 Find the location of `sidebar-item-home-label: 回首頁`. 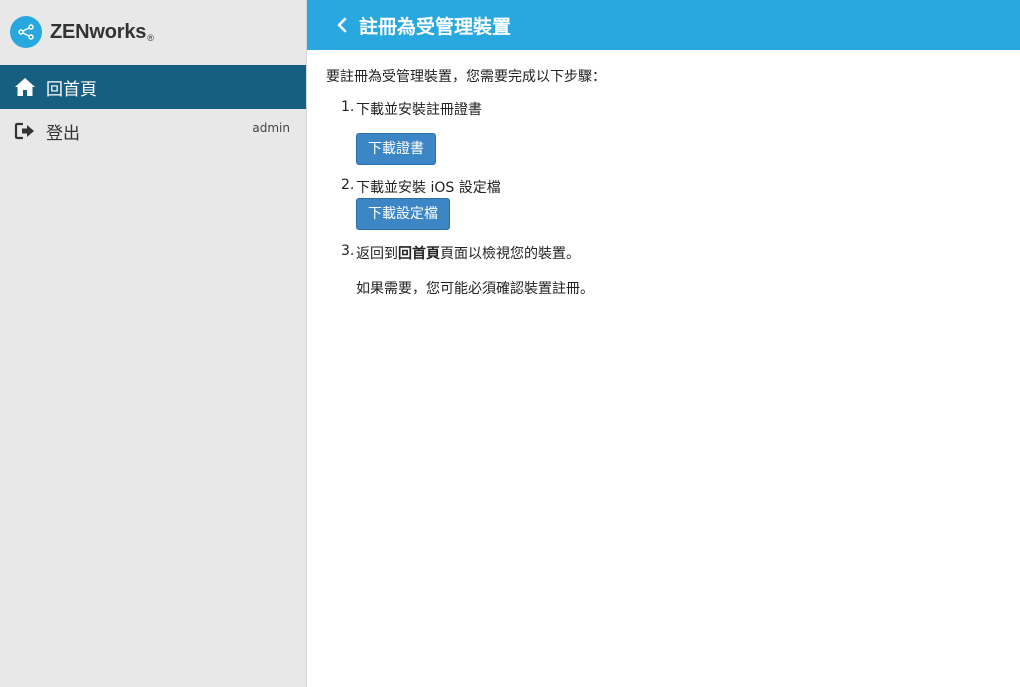

sidebar-item-home-label: 回首頁 is located at coordinates (71, 89).